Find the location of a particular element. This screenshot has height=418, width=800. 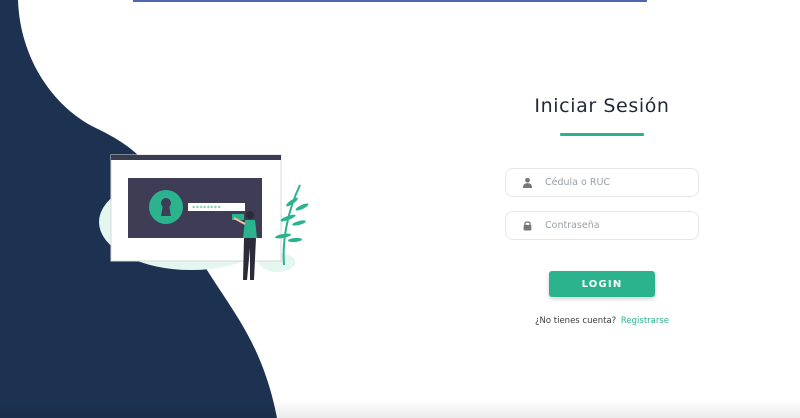

register-line: ¿No tienes cuenta? Registrarse is located at coordinates (602, 321).